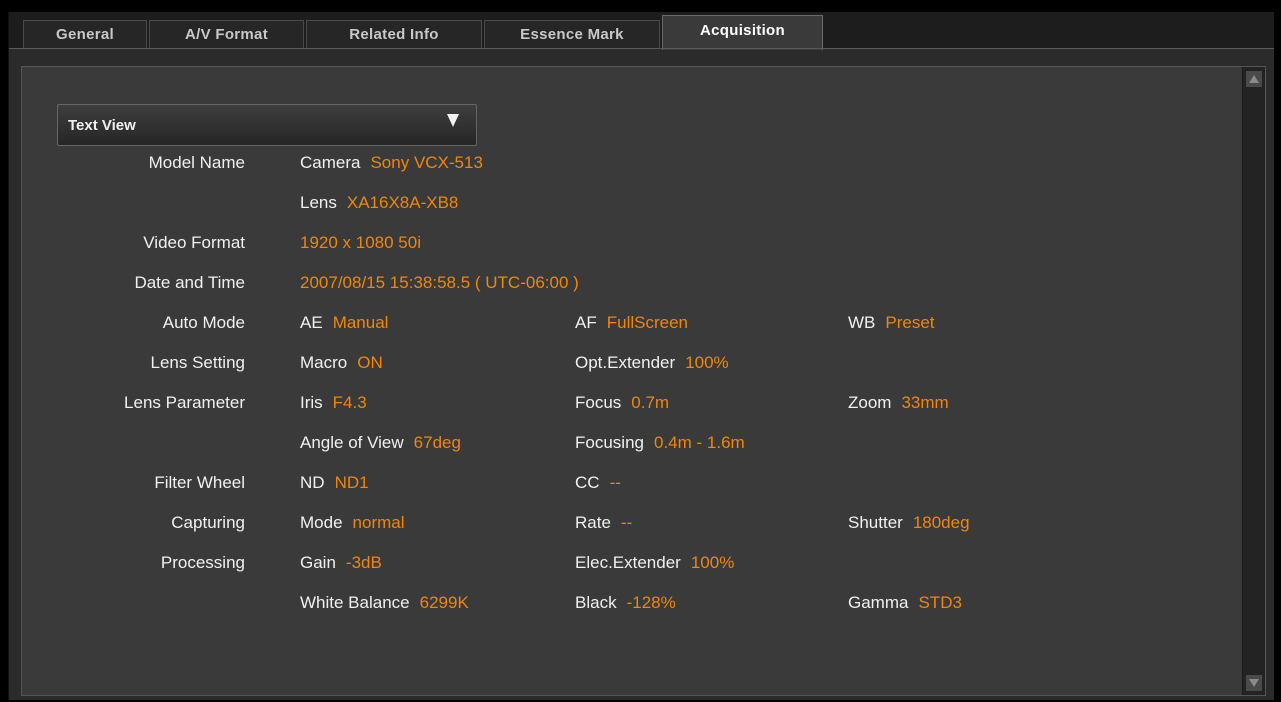 This screenshot has height=702, width=1281. I want to click on field-nd: ND ND1, so click(334, 482).